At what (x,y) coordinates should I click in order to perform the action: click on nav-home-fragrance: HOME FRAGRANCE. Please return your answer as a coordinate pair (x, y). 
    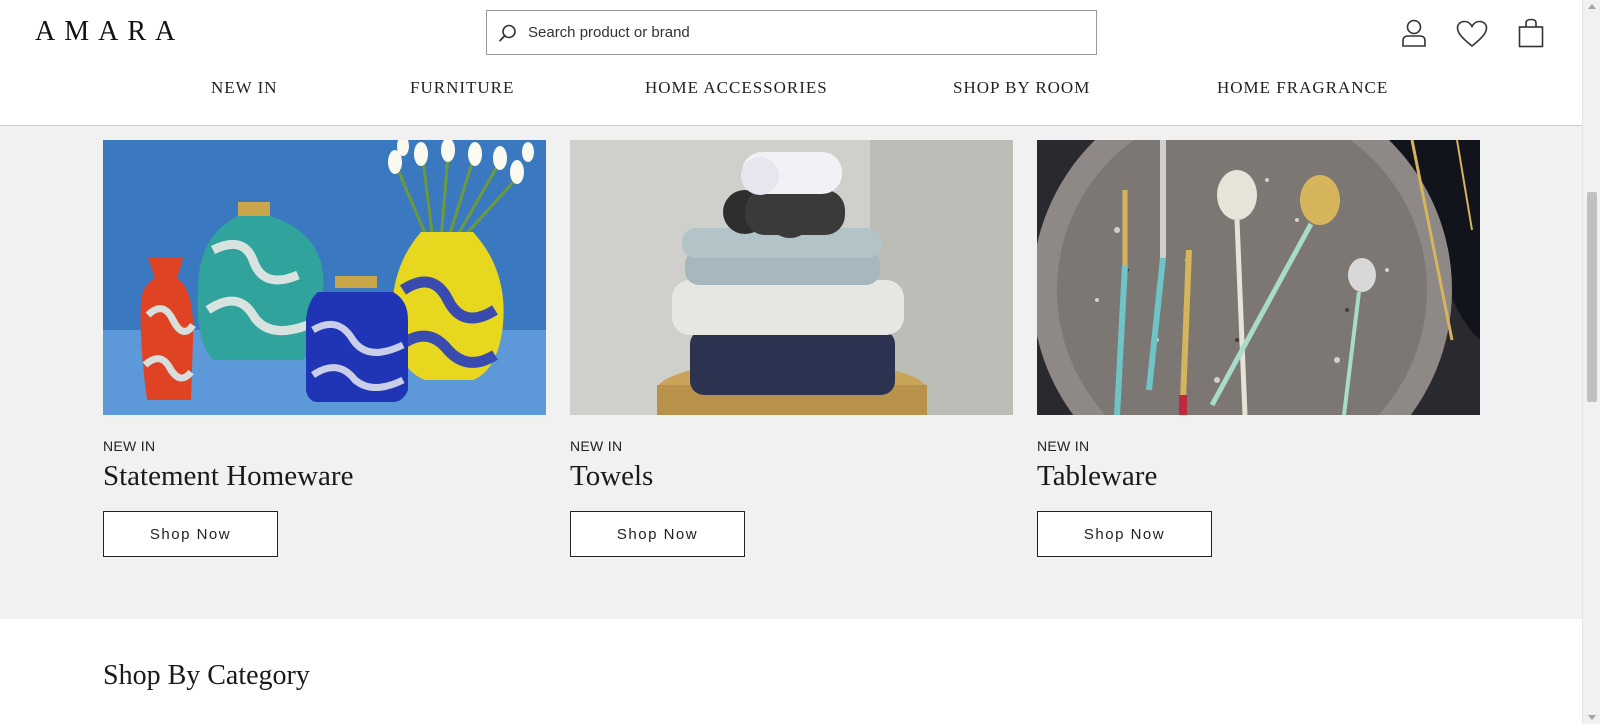
    Looking at the image, I should click on (1302, 88).